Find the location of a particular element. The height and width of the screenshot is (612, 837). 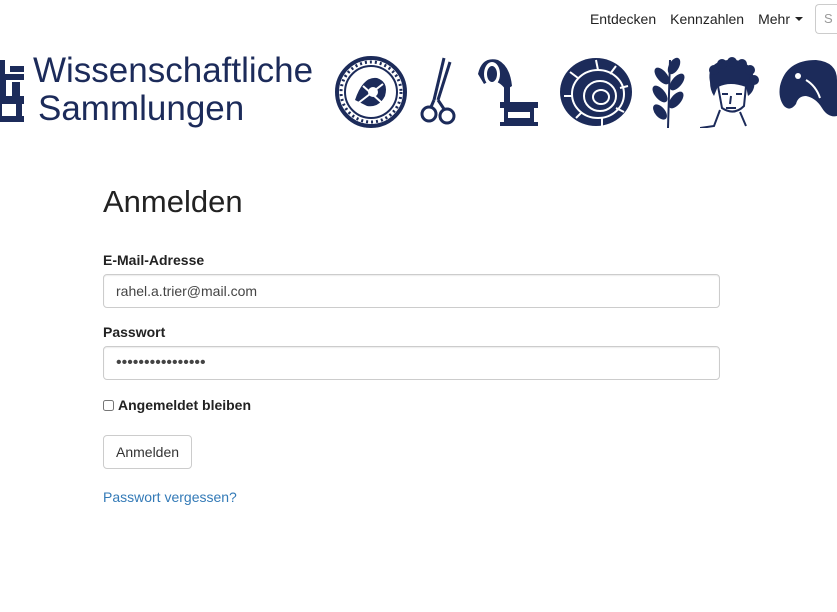

remember-me: Angemeldet bleiben is located at coordinates (411, 405).